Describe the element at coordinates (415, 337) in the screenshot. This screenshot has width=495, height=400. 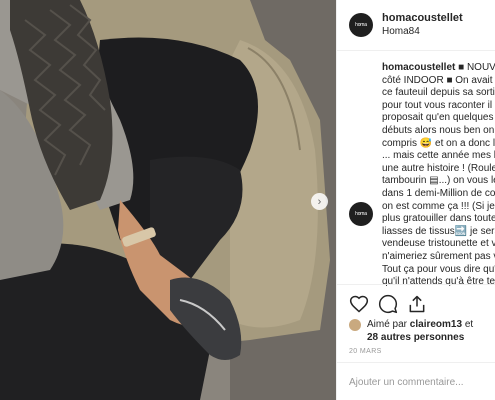
I see `likes-others-link: 28 autres personnes` at that location.